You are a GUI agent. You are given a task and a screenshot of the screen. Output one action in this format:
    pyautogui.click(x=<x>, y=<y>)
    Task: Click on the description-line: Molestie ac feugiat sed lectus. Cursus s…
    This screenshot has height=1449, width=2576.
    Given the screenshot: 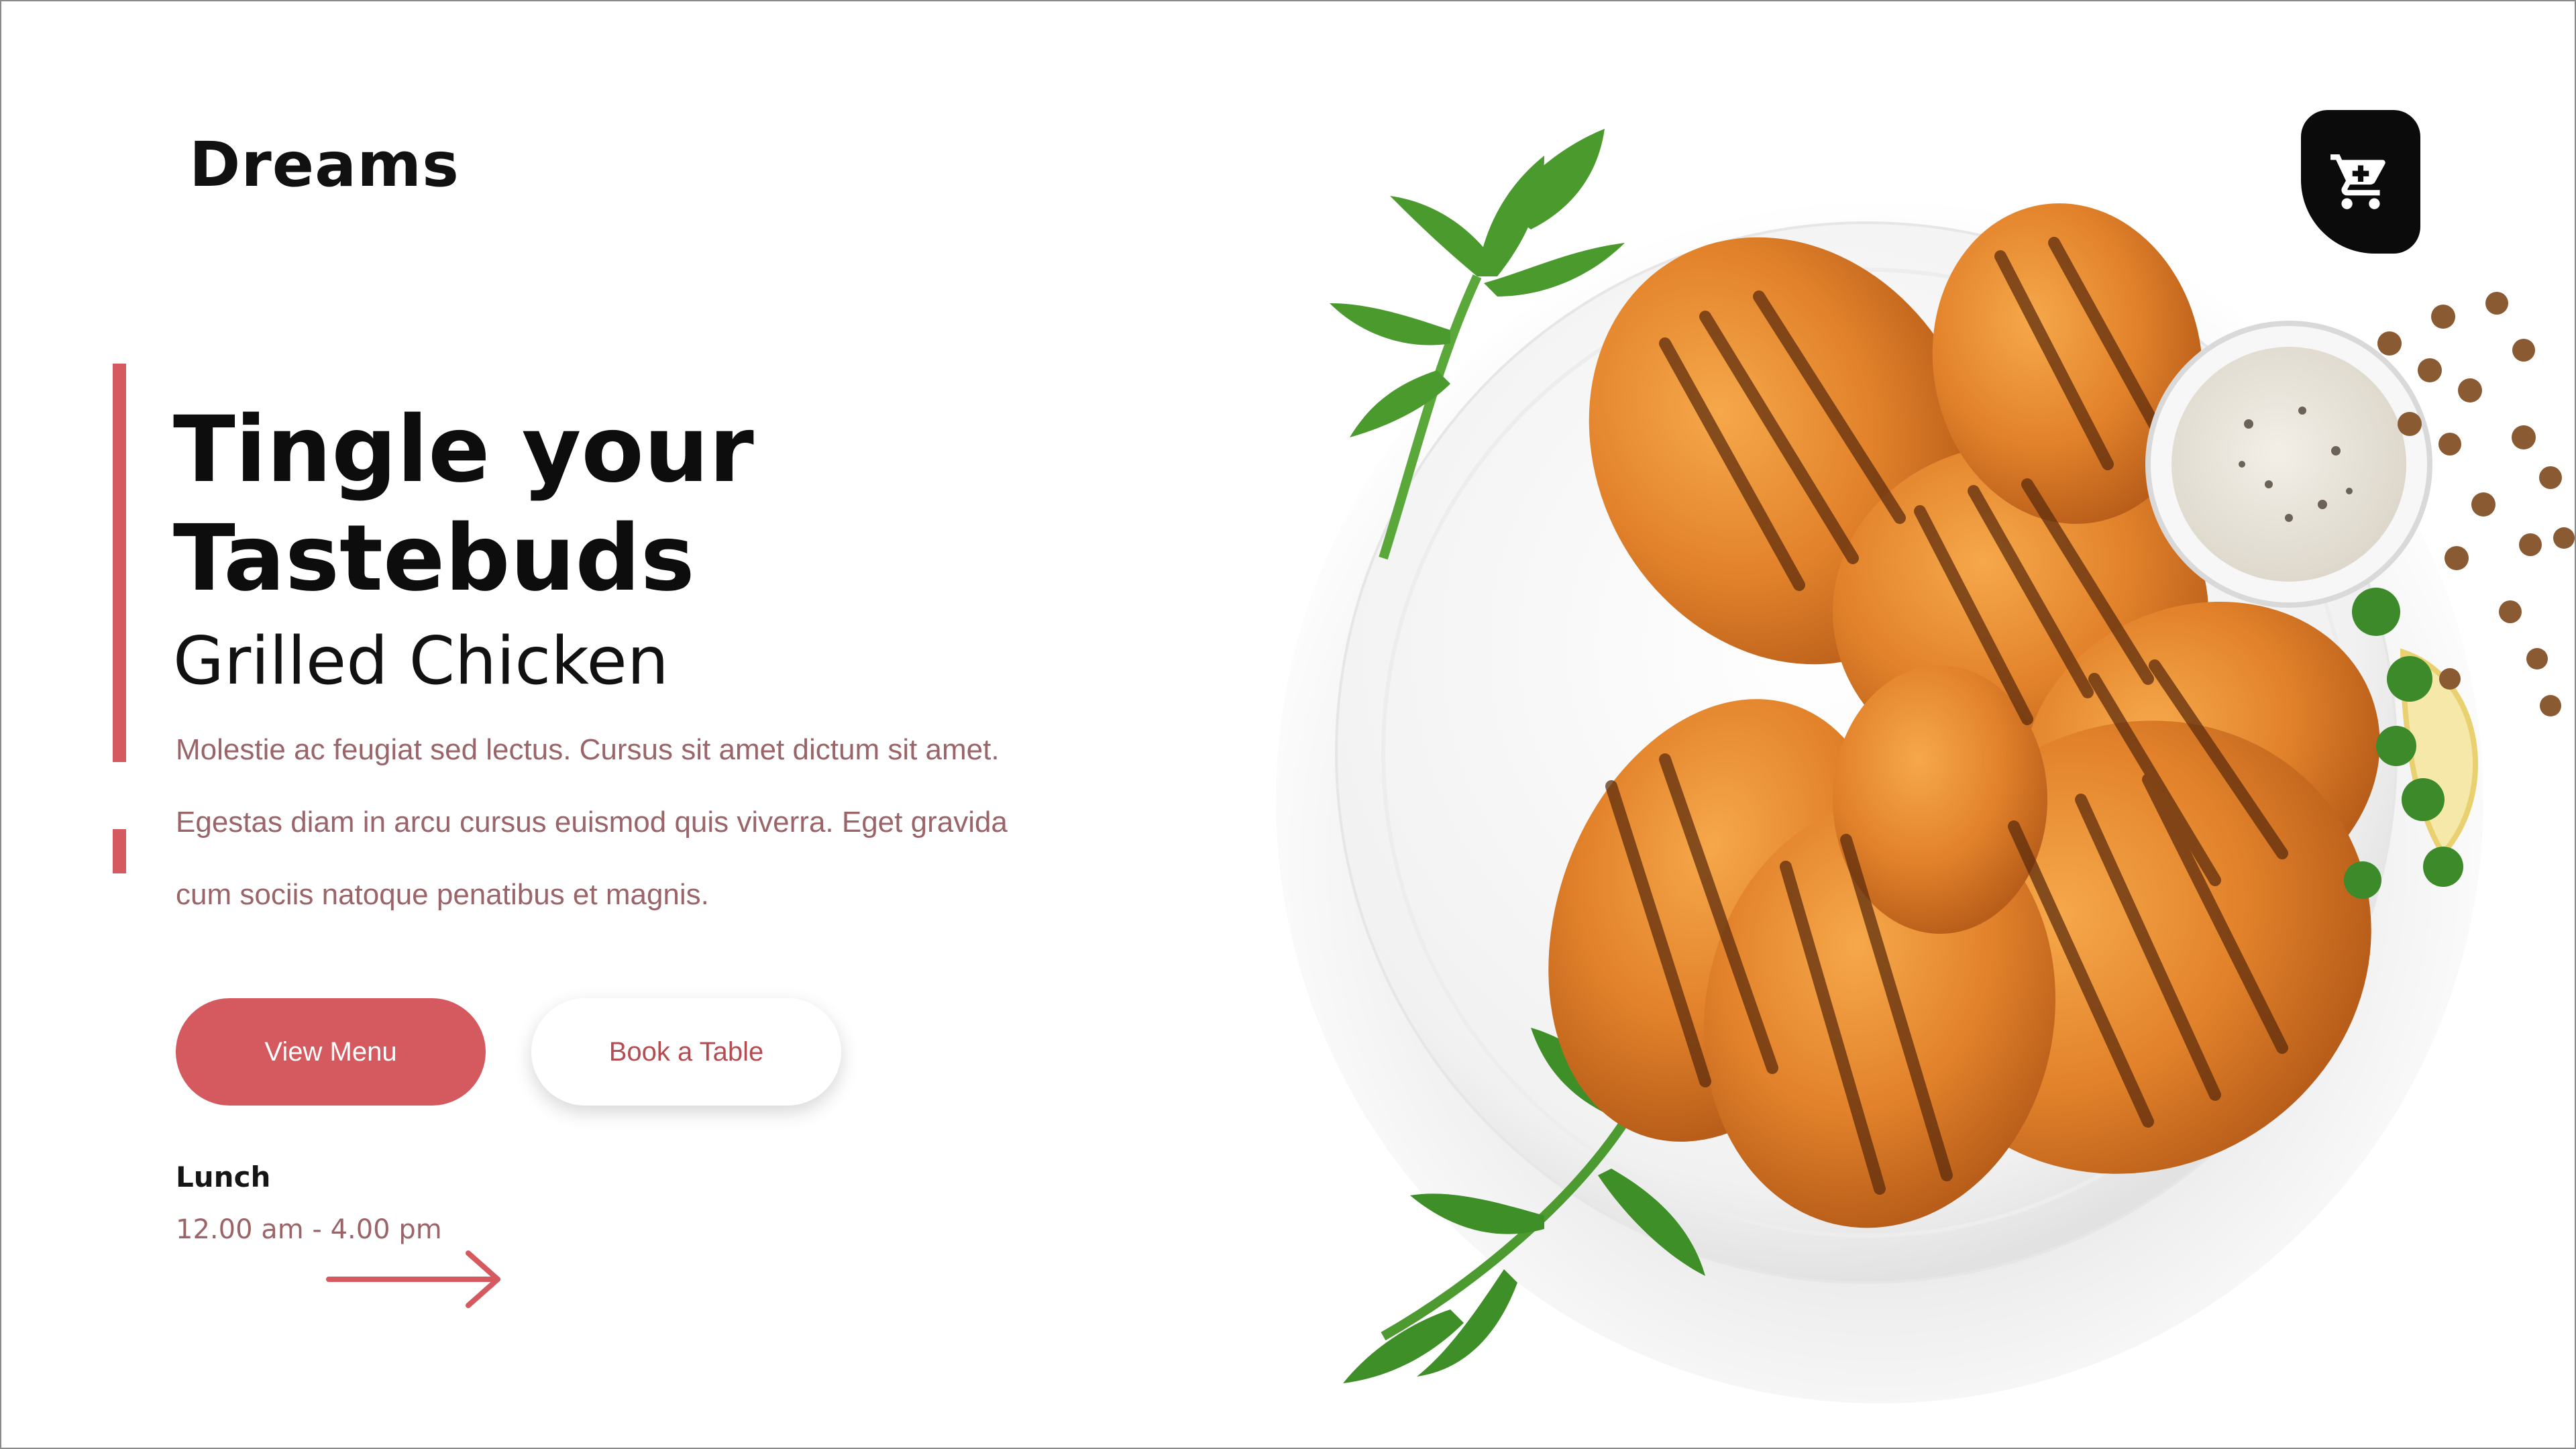 What is the action you would take?
    pyautogui.click(x=588, y=749)
    